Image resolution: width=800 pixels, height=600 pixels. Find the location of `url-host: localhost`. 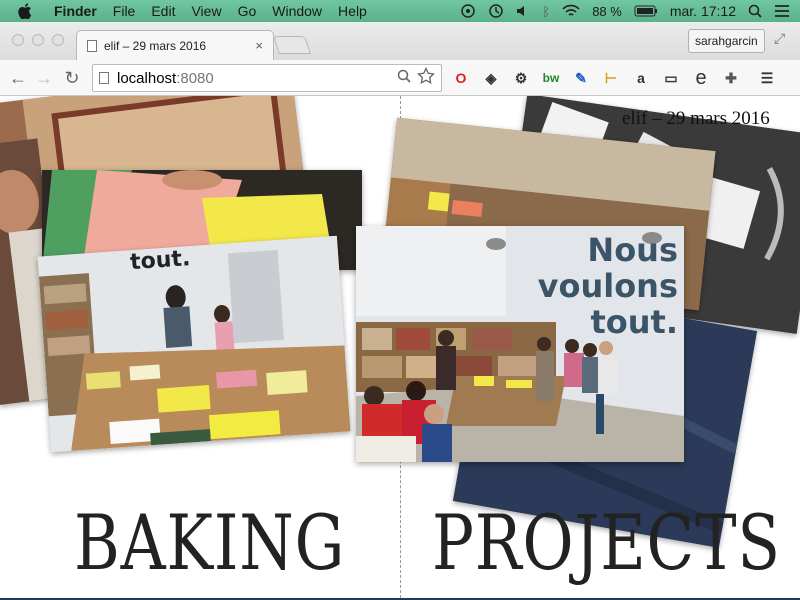

url-host: localhost is located at coordinates (147, 78).